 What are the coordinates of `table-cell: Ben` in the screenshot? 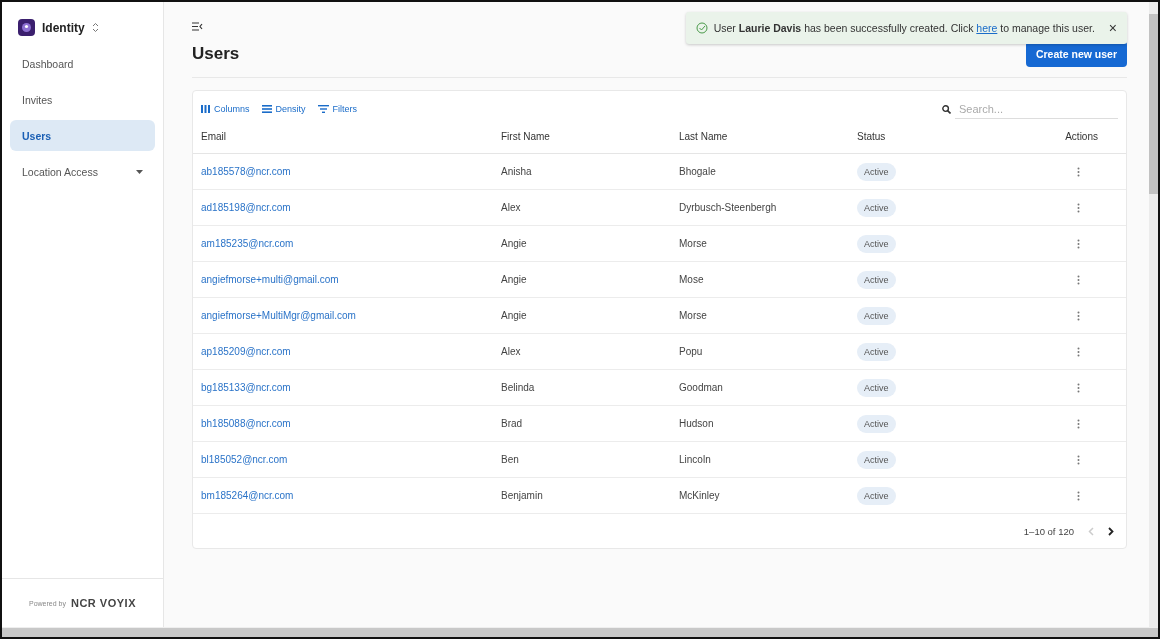 It's located at (582, 460).